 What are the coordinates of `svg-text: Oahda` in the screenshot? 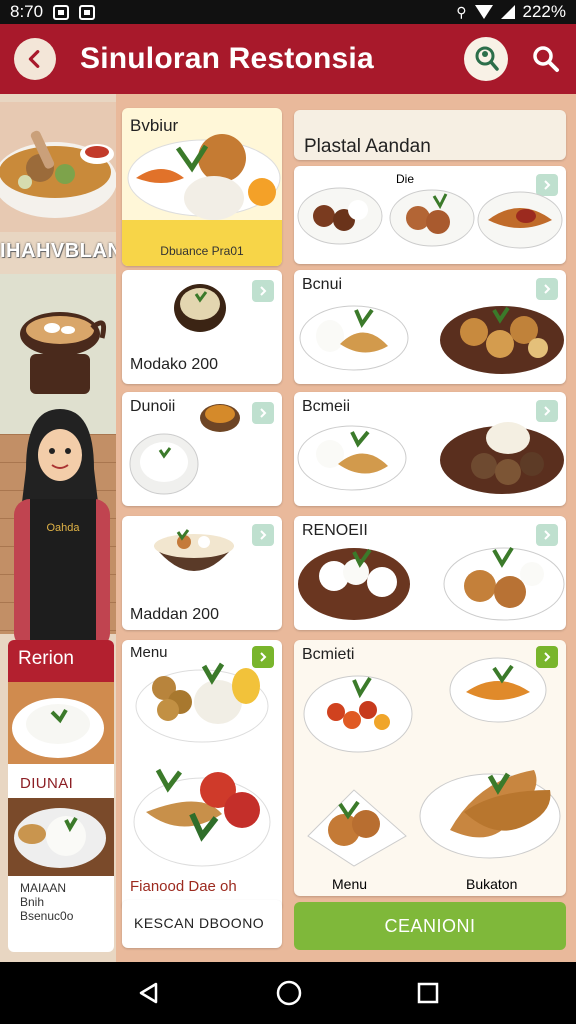 It's located at (63, 528).